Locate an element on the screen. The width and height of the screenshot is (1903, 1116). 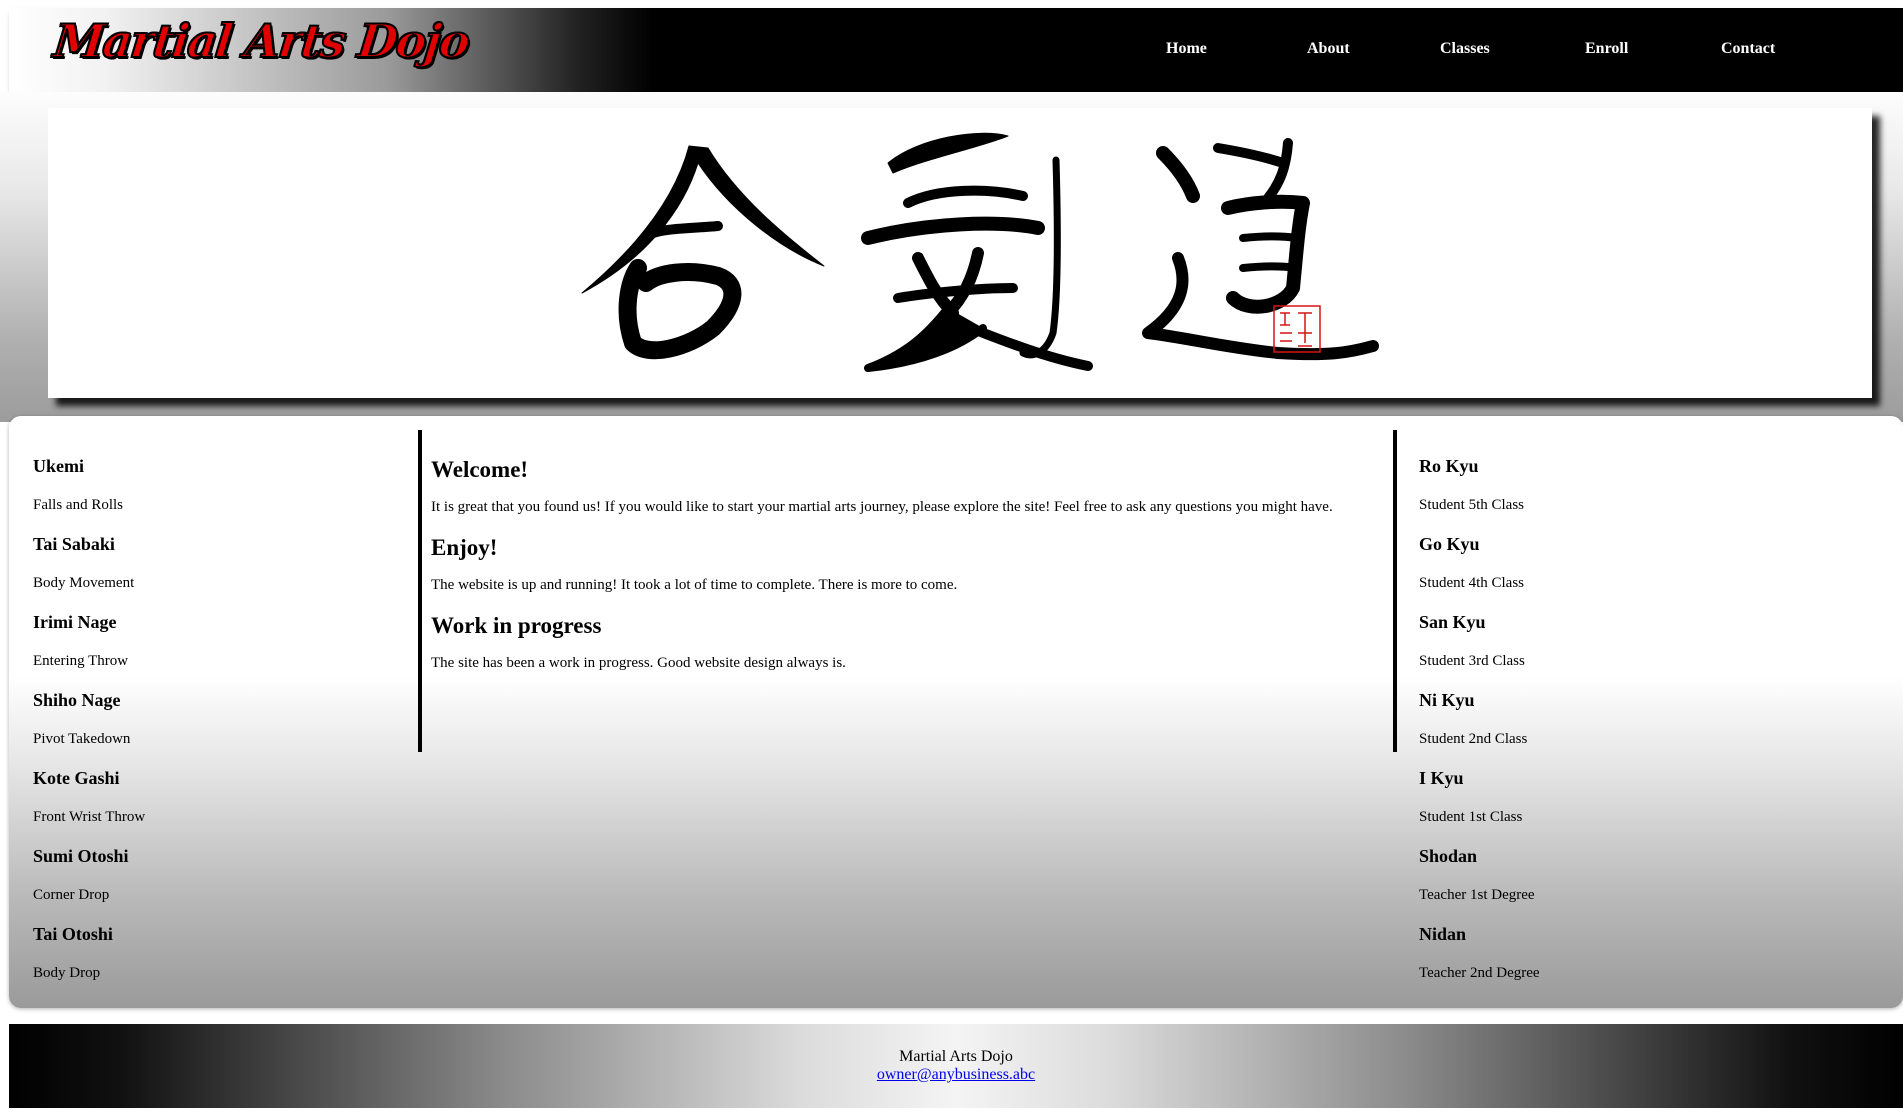
technique-desc: Pivot Takedown is located at coordinates (82, 739).